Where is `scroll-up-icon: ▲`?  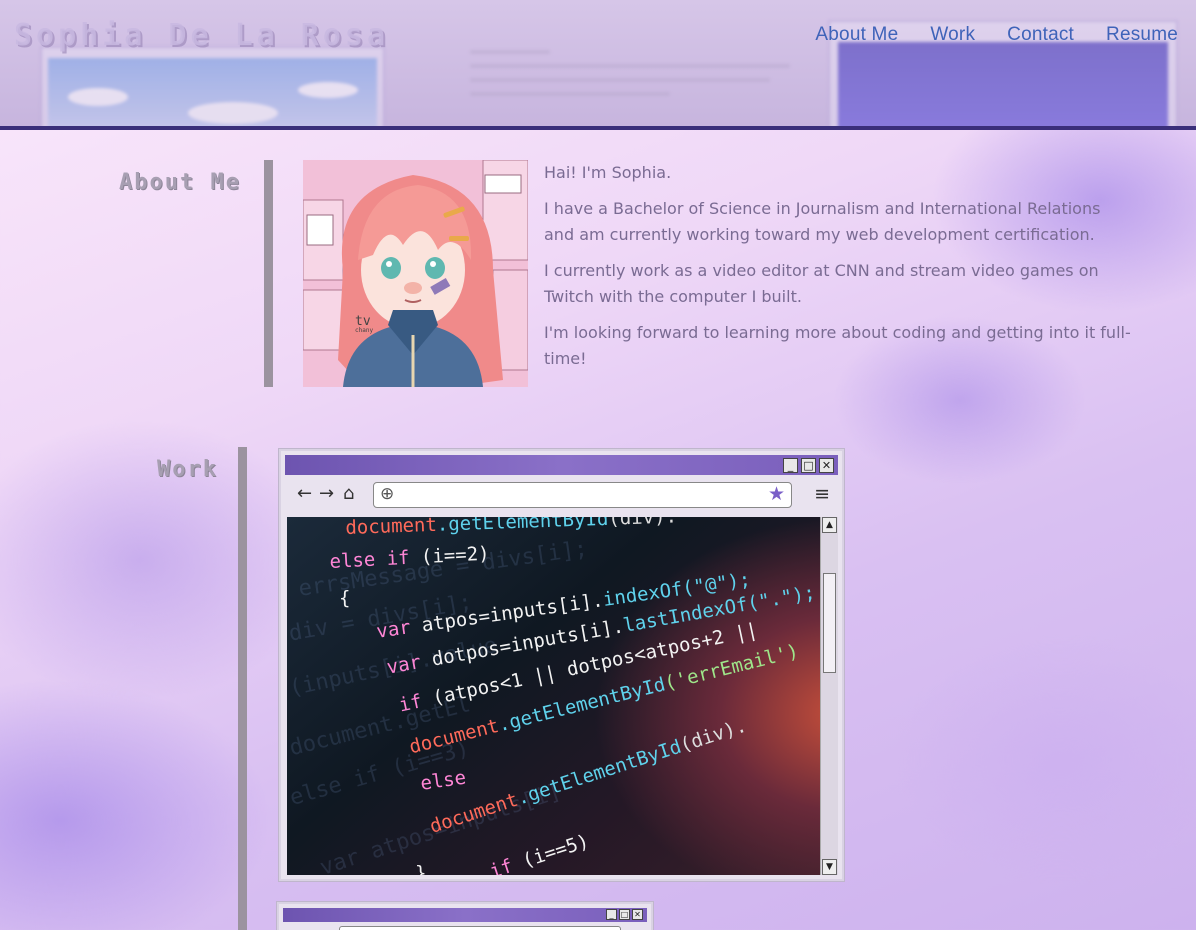 scroll-up-icon: ▲ is located at coordinates (829, 525).